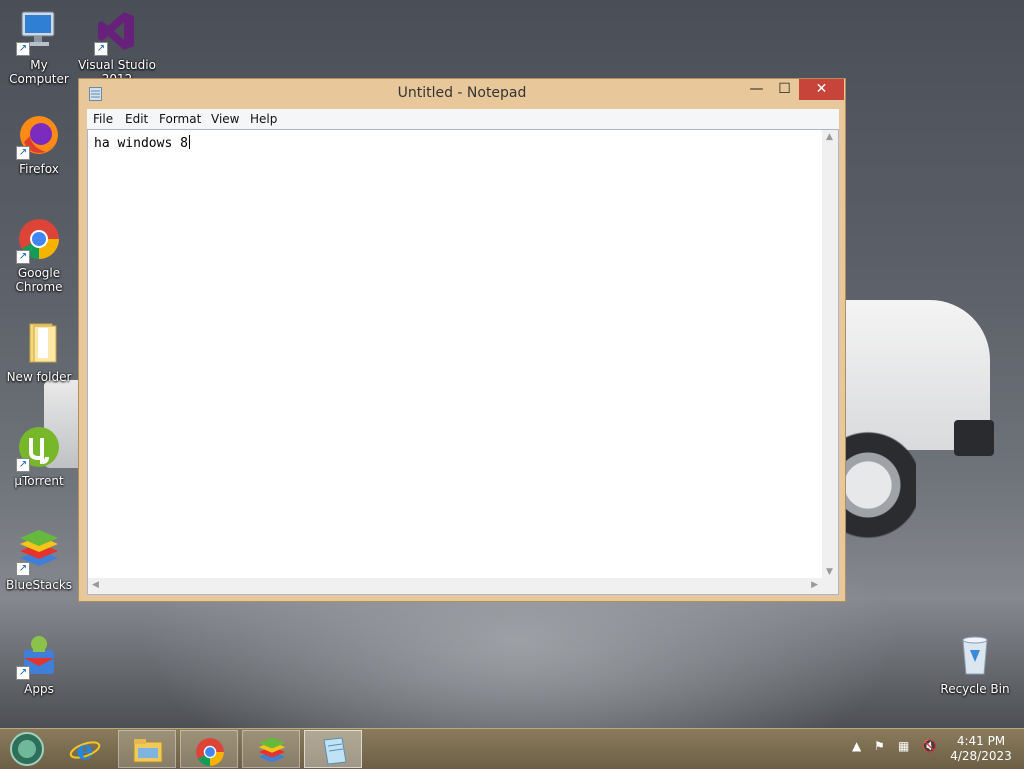  I want to click on desktop-icon-label: Firefox, so click(39, 169).